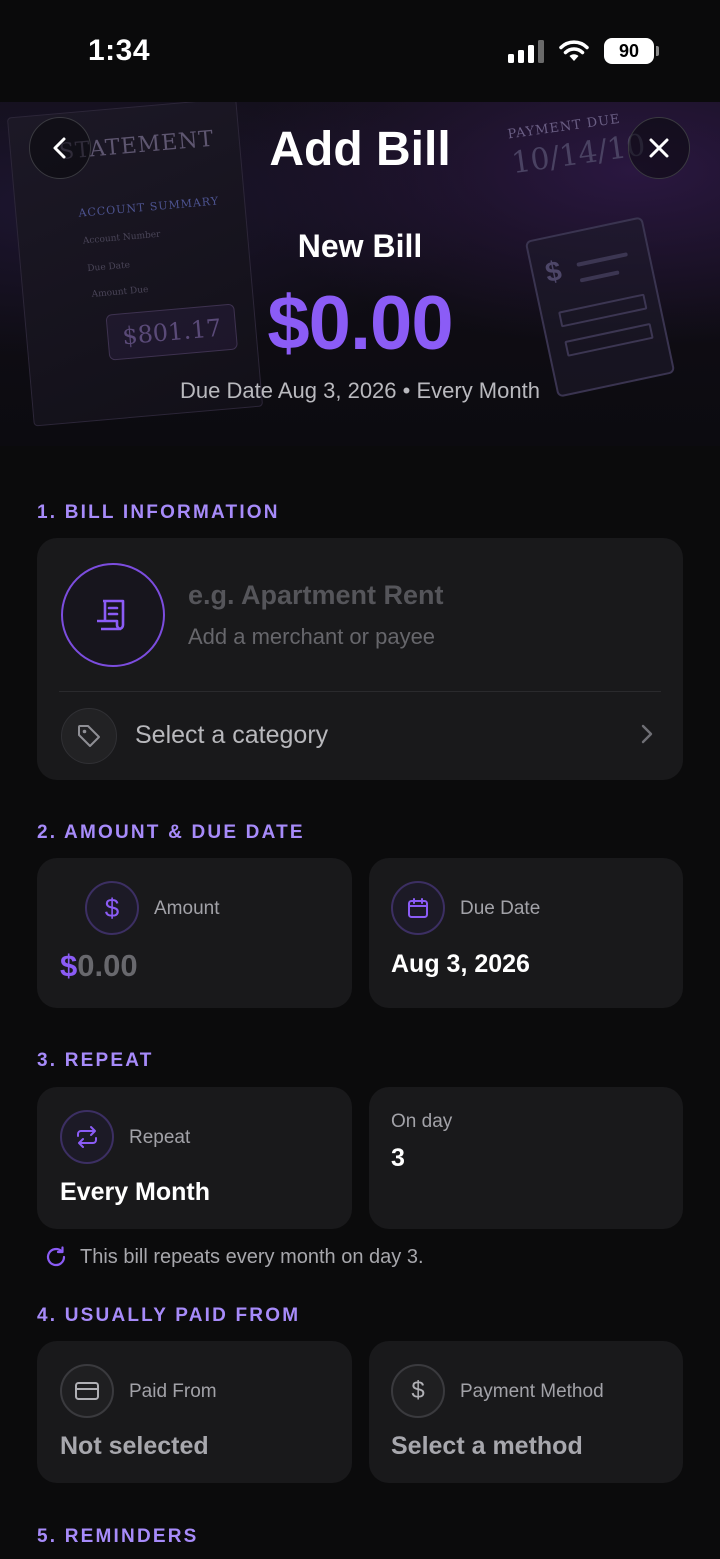 The image size is (720, 1559). I want to click on amount-label: Amount, so click(187, 908).